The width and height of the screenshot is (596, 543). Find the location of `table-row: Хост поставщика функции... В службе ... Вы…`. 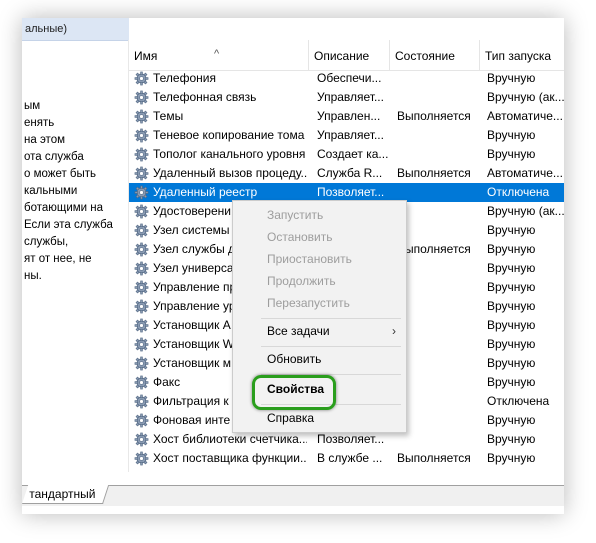

table-row: Хост поставщика функции... В службе ... Вы… is located at coordinates (346, 458).